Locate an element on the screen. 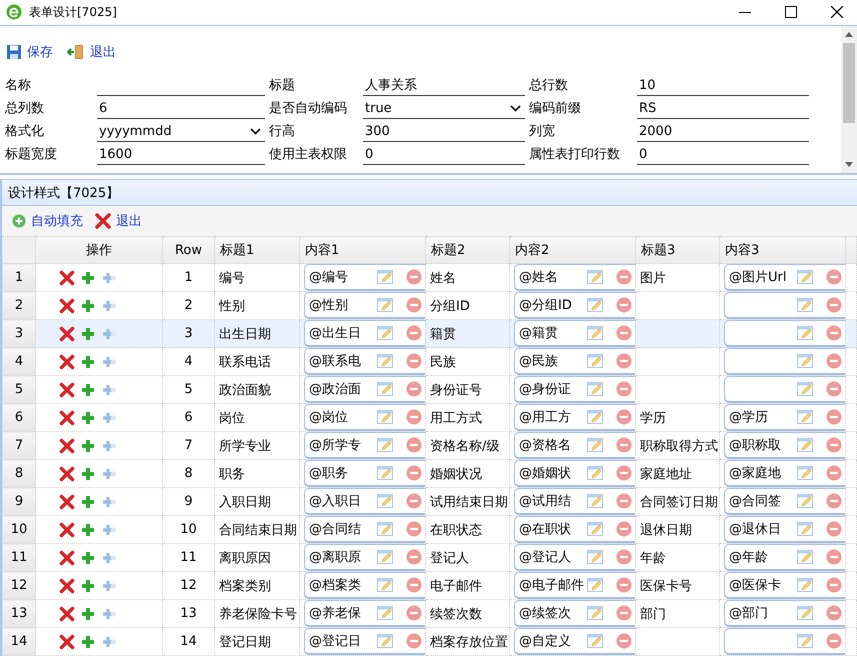 This screenshot has height=656, width=857. row-number: 11 is located at coordinates (19, 558).